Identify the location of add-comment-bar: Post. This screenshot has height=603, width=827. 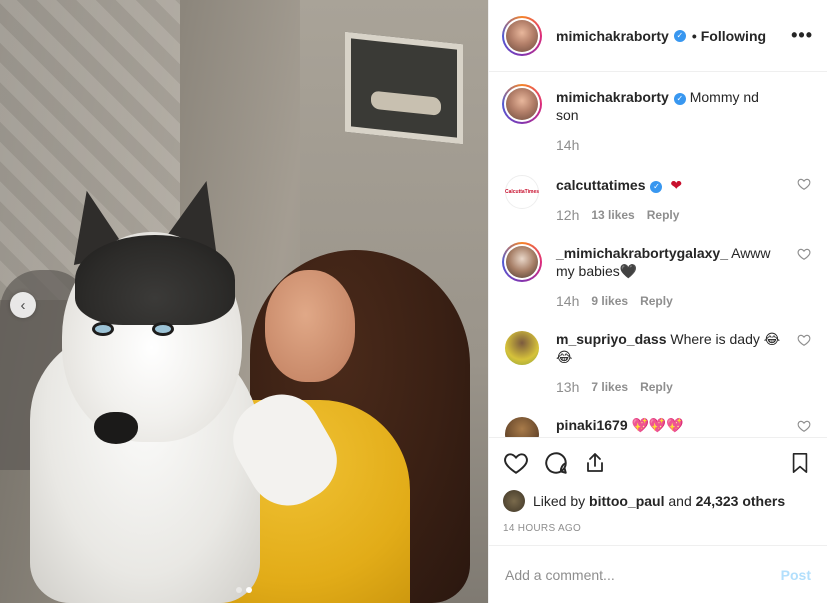
(658, 574).